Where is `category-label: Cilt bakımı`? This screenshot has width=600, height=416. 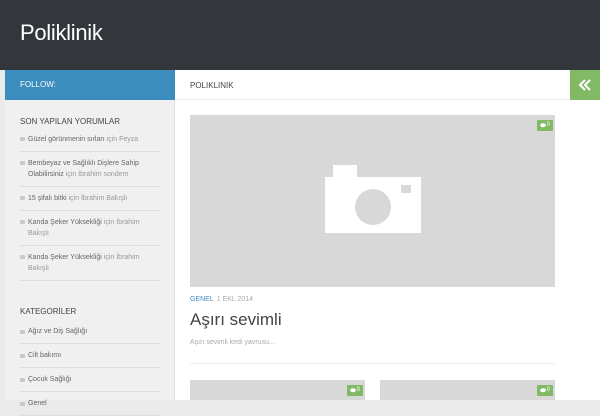
category-label: Cilt bakımı is located at coordinates (44, 355).